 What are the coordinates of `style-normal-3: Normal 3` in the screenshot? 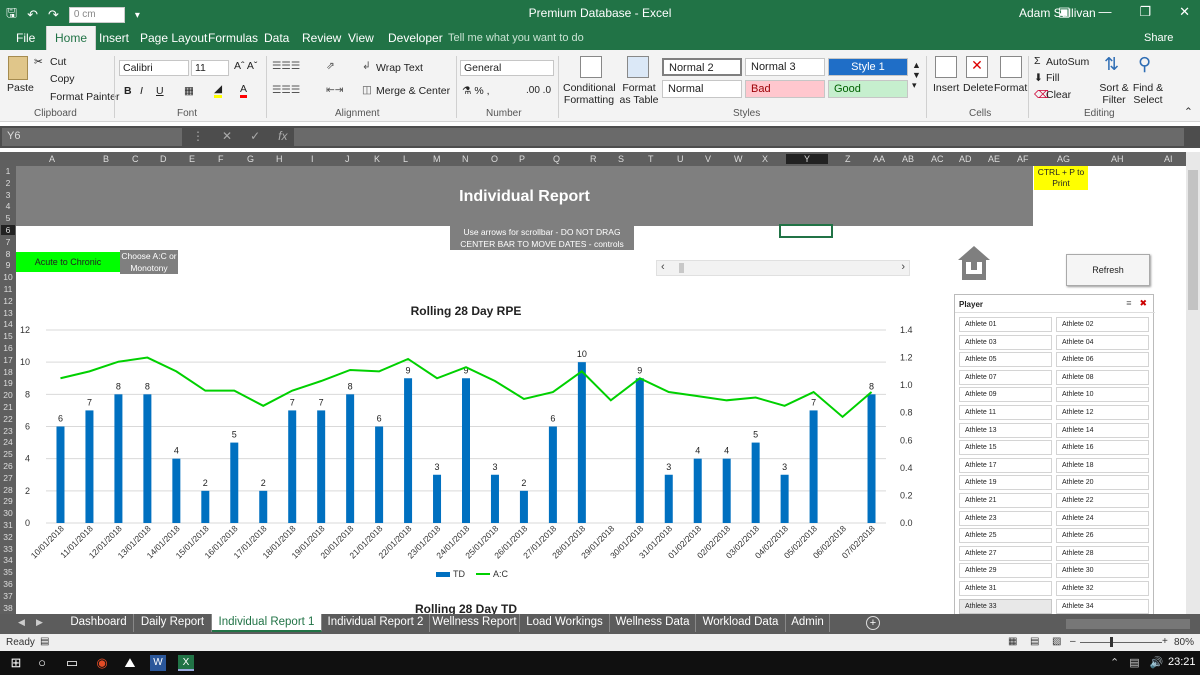 It's located at (785, 67).